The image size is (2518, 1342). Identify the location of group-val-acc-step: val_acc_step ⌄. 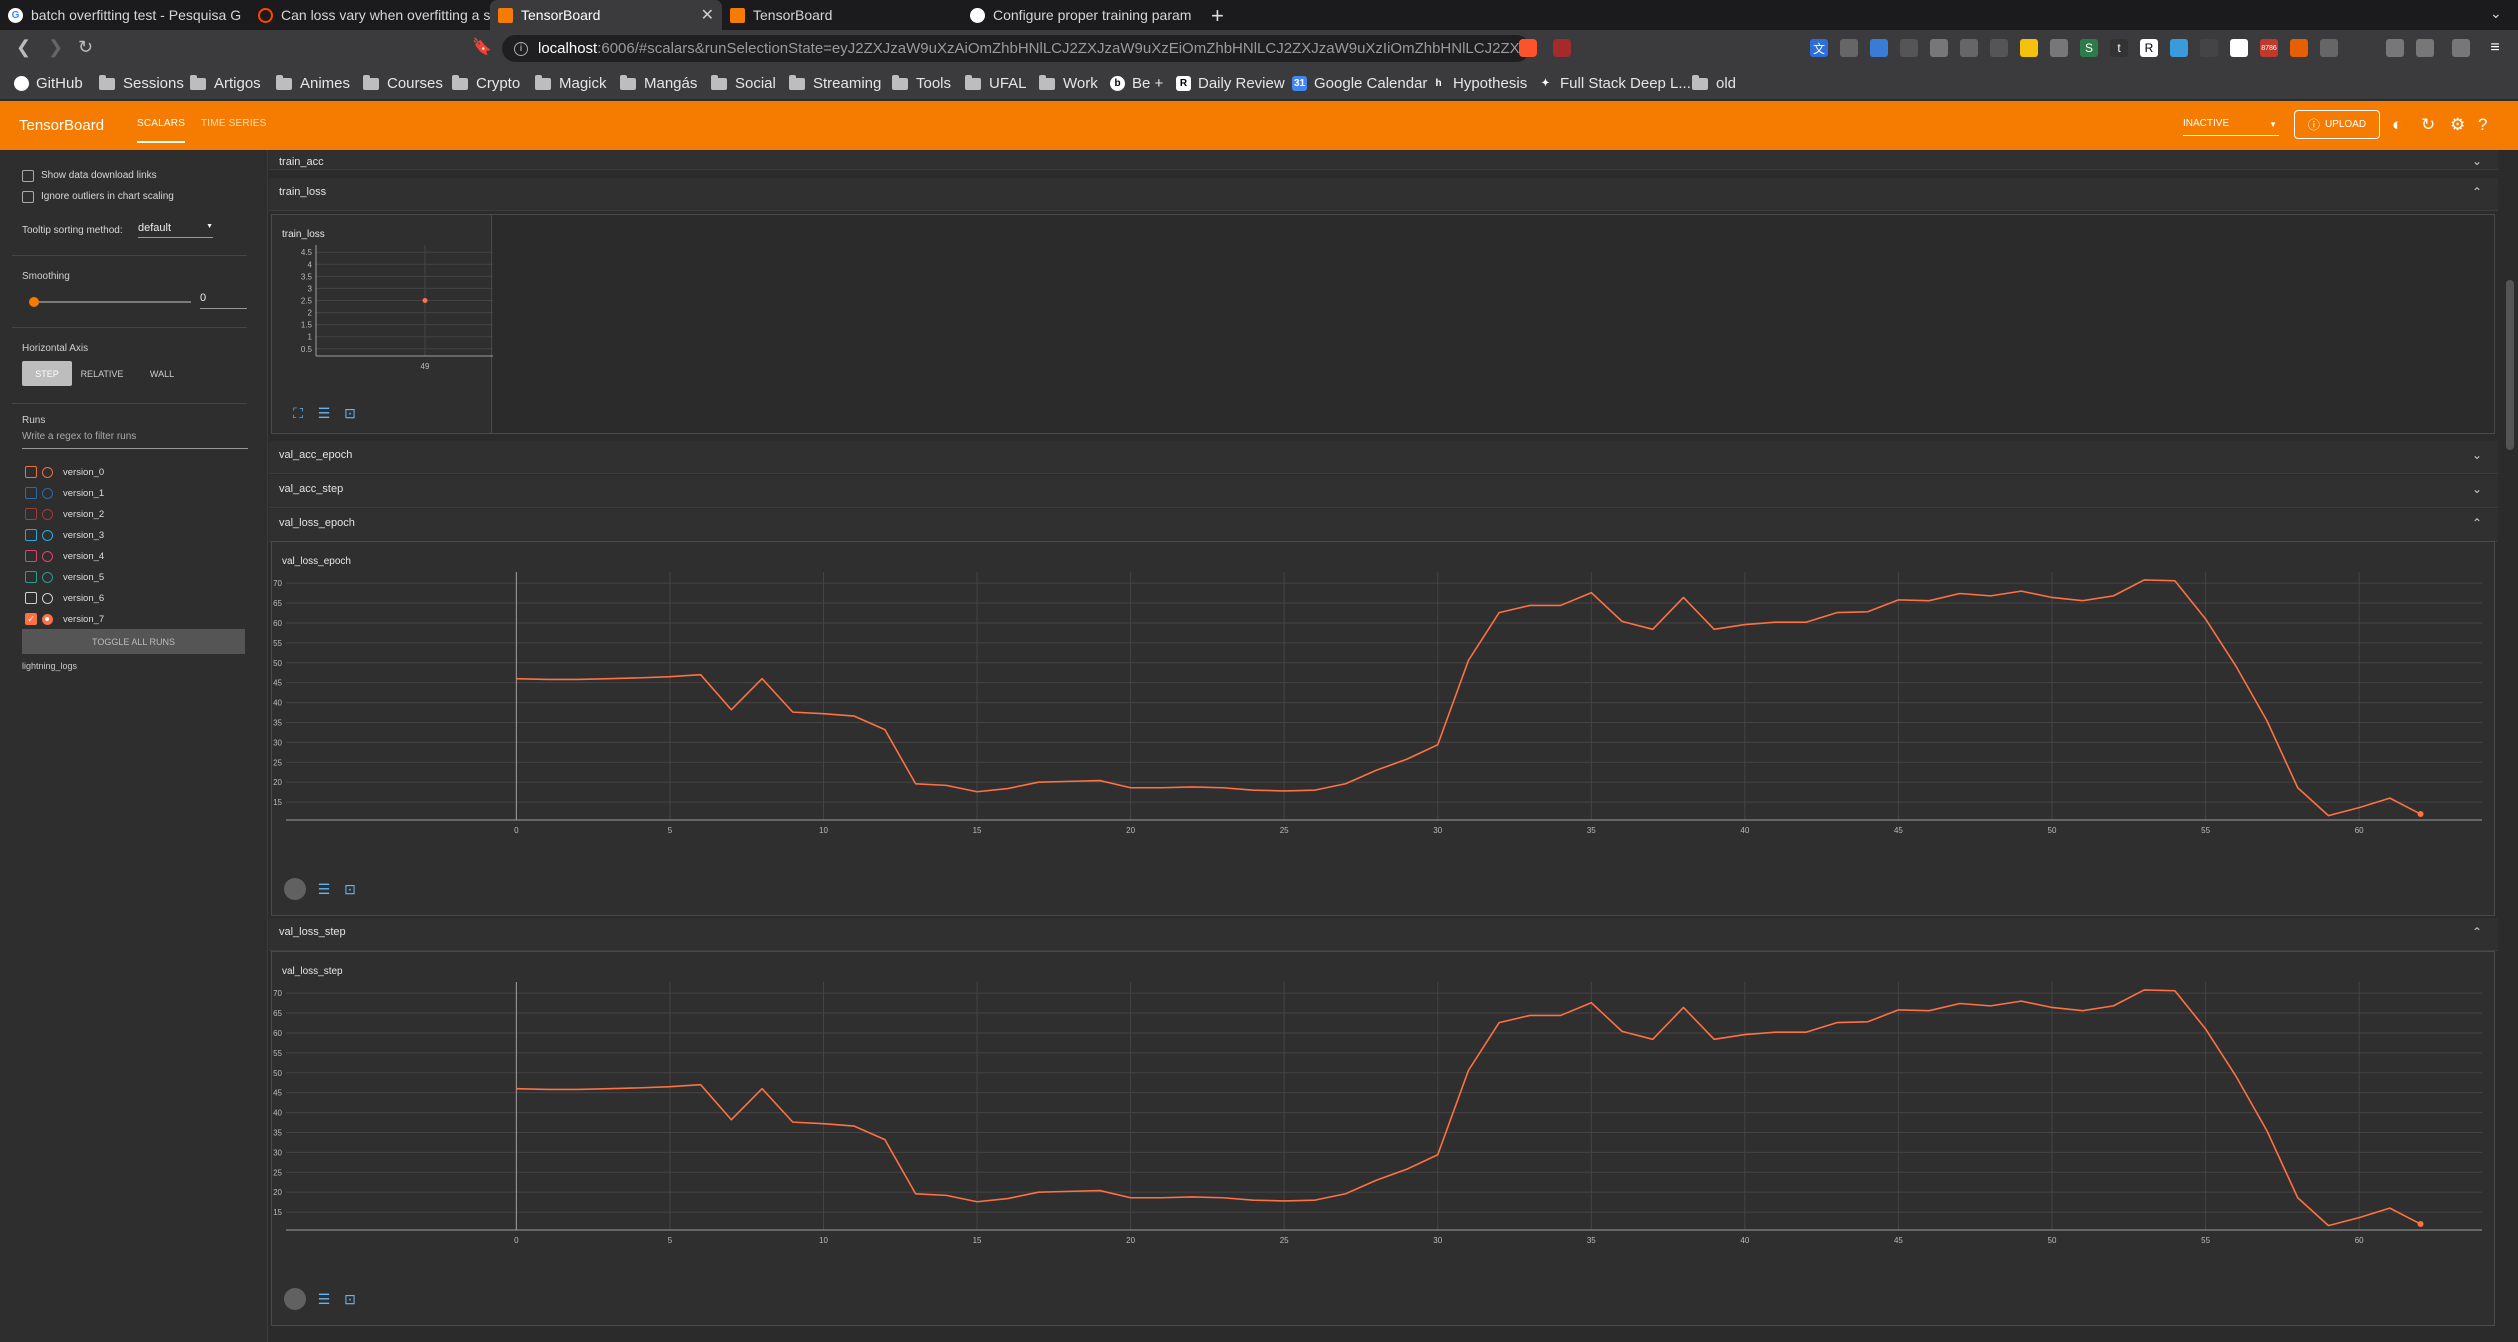
(1383, 491).